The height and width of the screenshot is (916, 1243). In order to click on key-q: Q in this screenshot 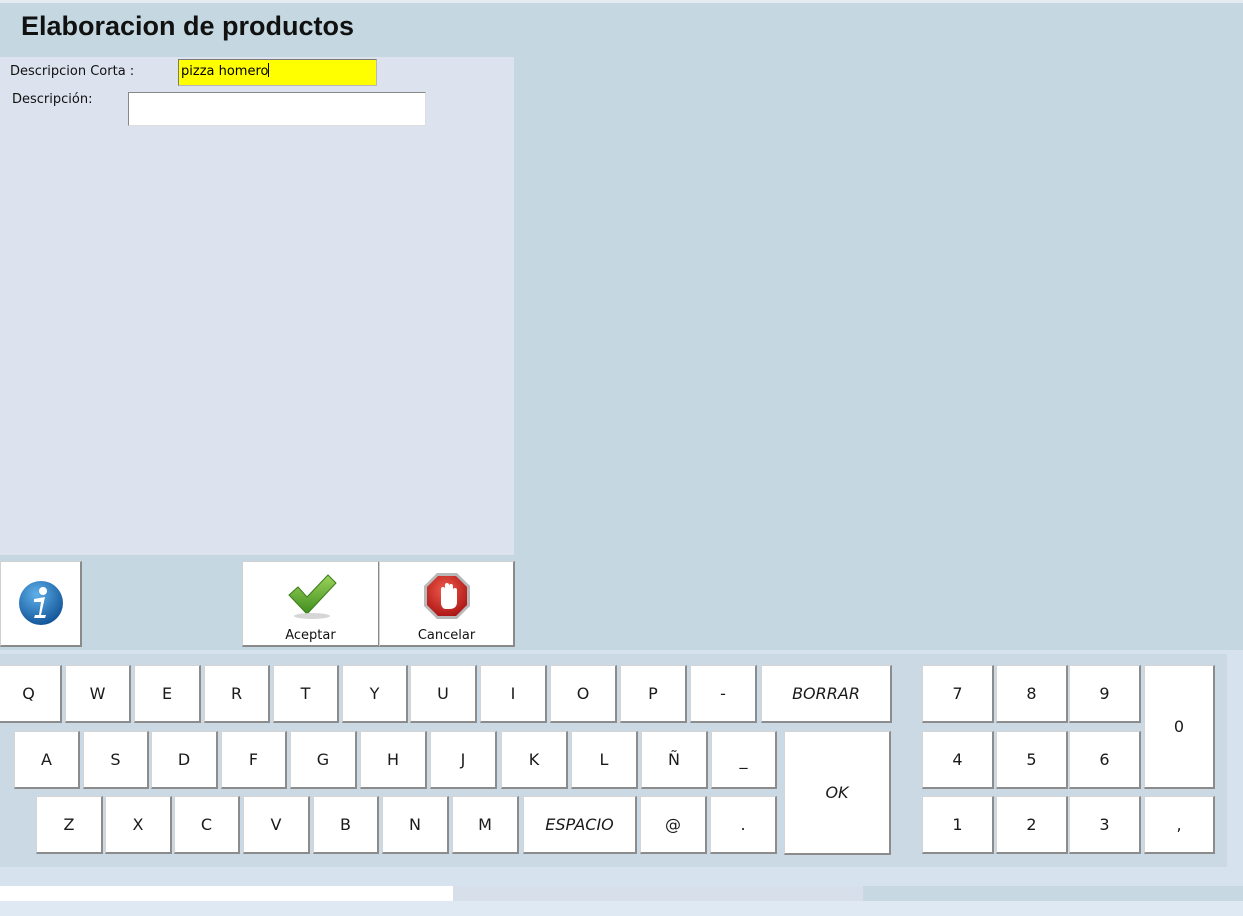, I will do `click(31, 694)`.